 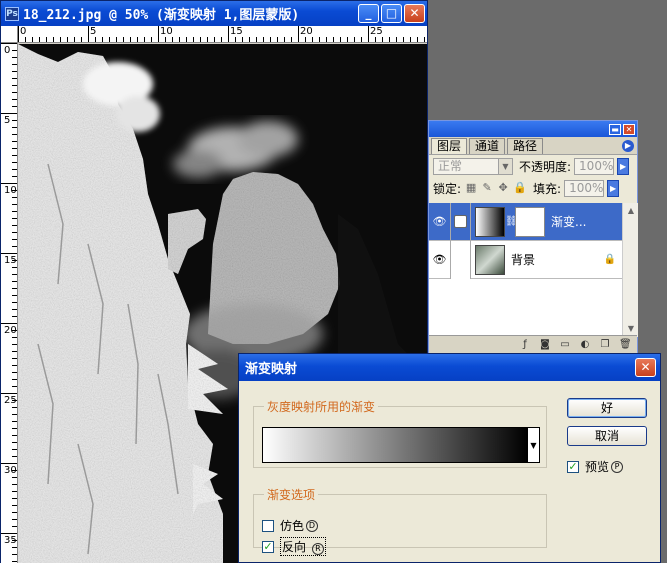 I want to click on dialog-close-button: ✕, so click(x=645, y=367).